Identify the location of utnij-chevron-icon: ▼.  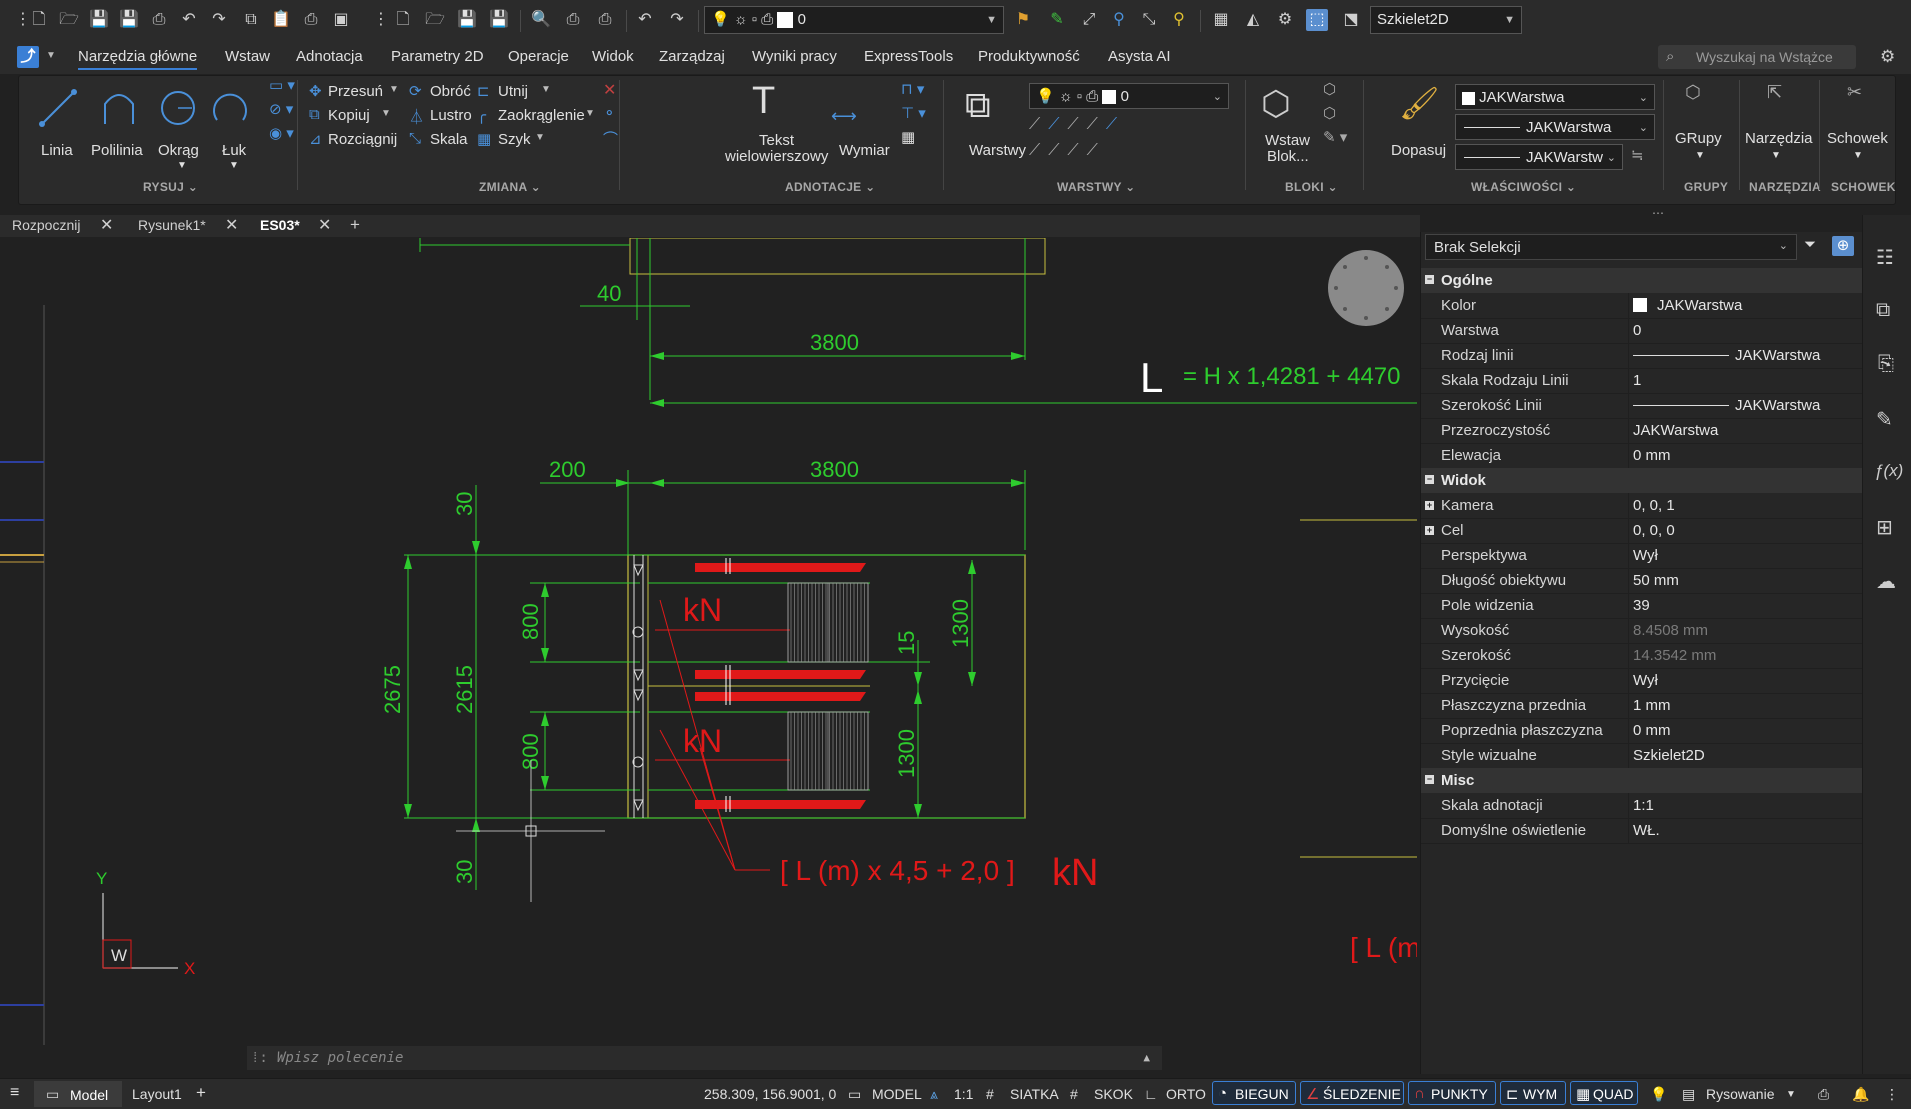
(546, 89).